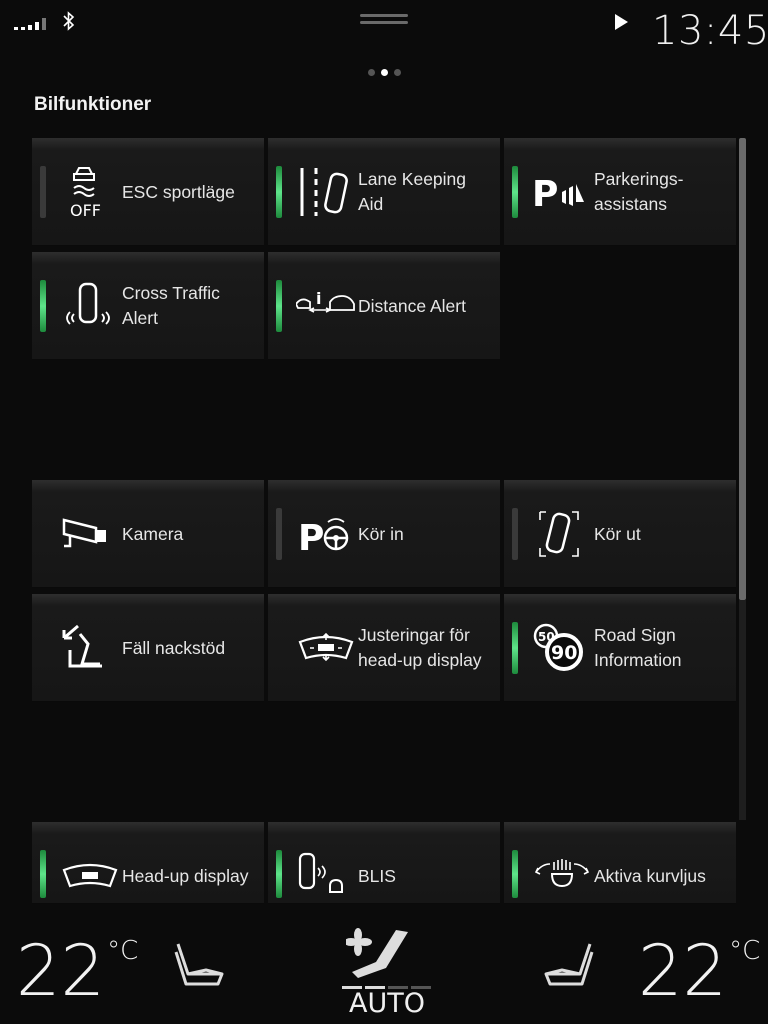 This screenshot has height=1024, width=768. Describe the element at coordinates (621, 22) in the screenshot. I see `play-icon` at that location.